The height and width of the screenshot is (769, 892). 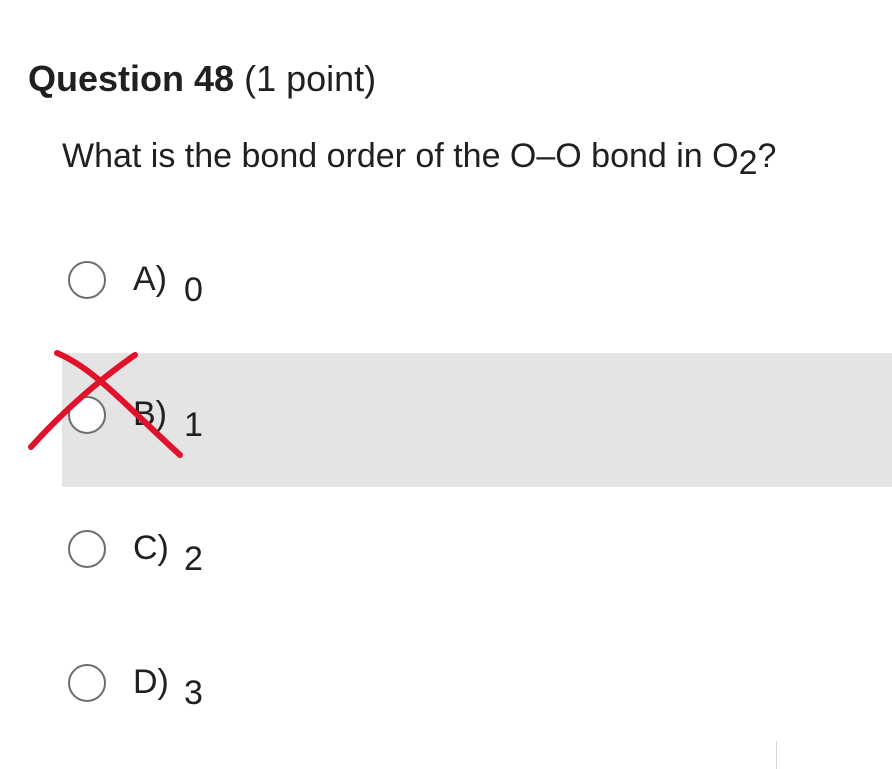 What do you see at coordinates (150, 279) in the screenshot?
I see `option-label-a: A)` at bounding box center [150, 279].